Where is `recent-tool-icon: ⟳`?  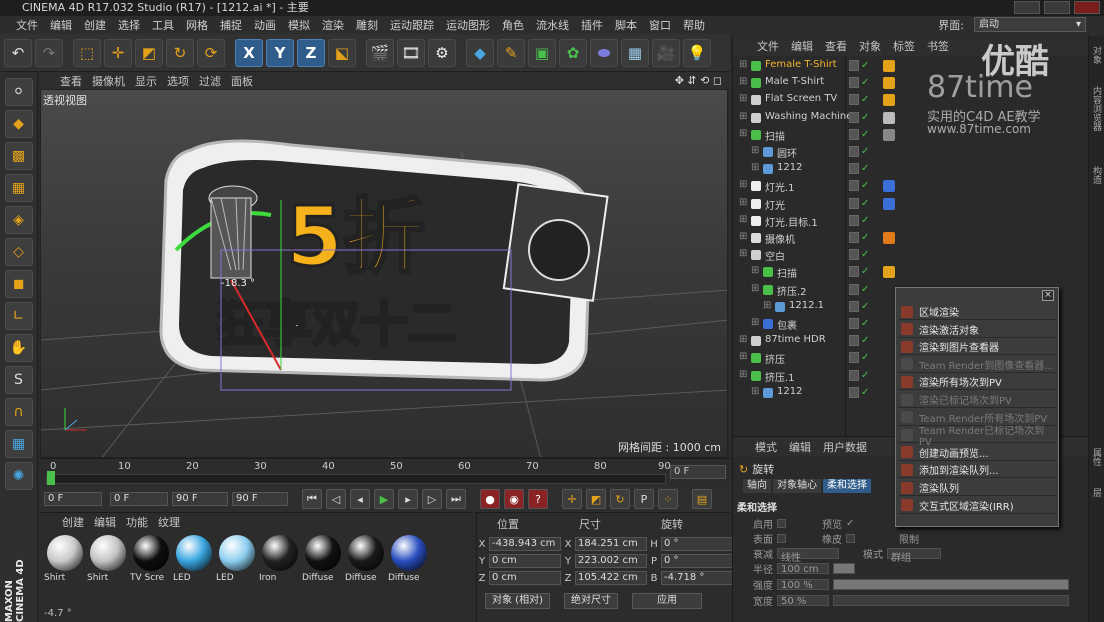
recent-tool-icon: ⟳ is located at coordinates (211, 52).